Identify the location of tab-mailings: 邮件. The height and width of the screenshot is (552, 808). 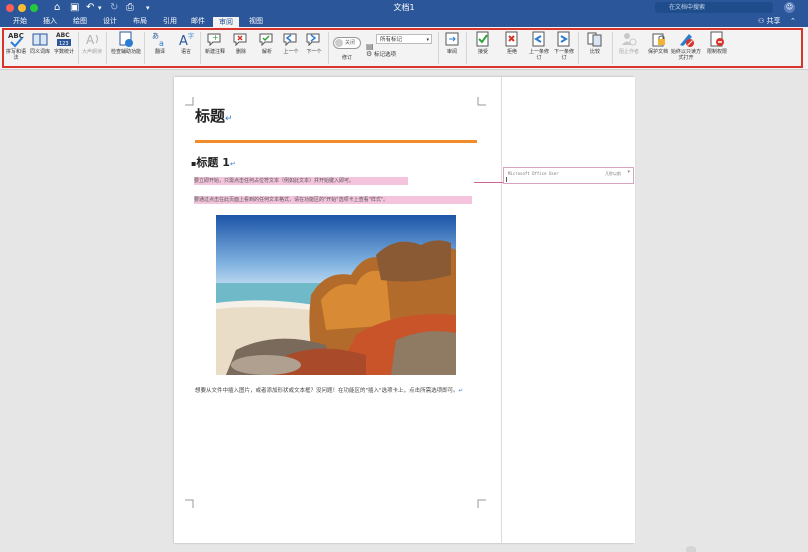
(198, 21).